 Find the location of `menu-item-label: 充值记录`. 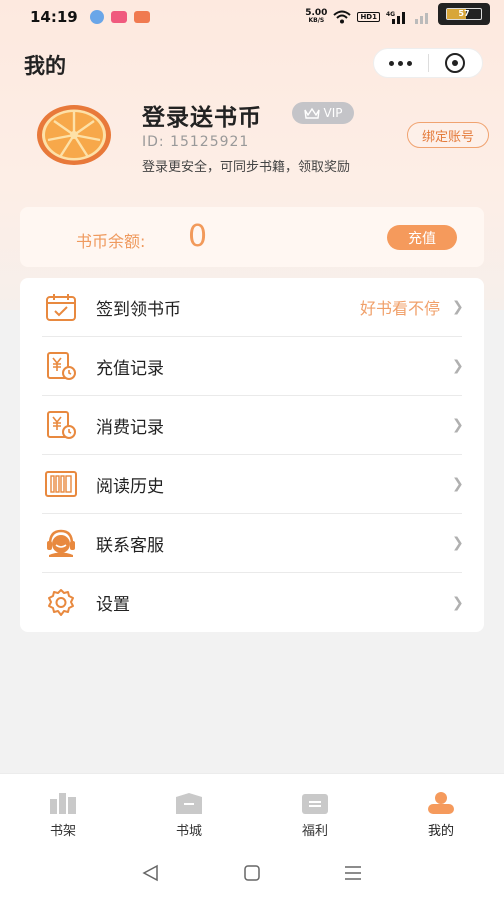

menu-item-label: 充值记录 is located at coordinates (130, 368).